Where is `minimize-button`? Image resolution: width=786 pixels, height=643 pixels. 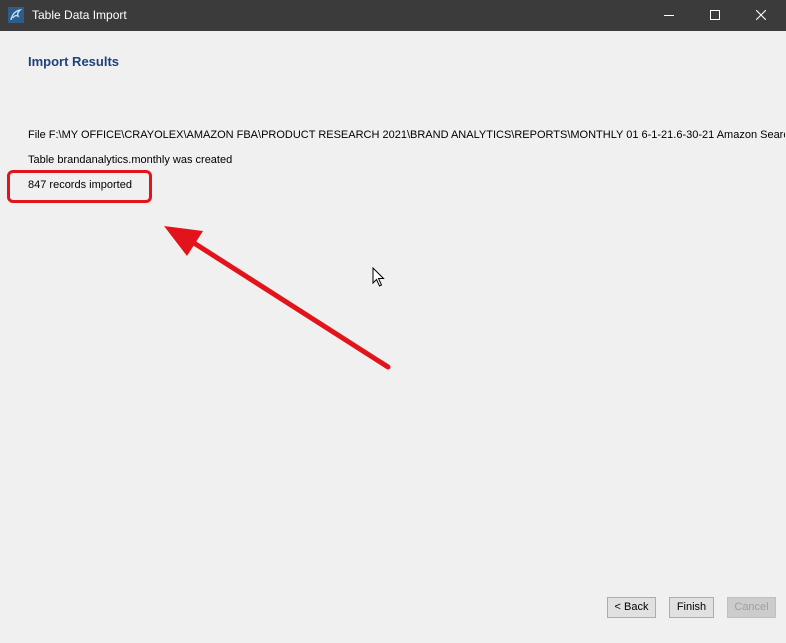 minimize-button is located at coordinates (669, 15).